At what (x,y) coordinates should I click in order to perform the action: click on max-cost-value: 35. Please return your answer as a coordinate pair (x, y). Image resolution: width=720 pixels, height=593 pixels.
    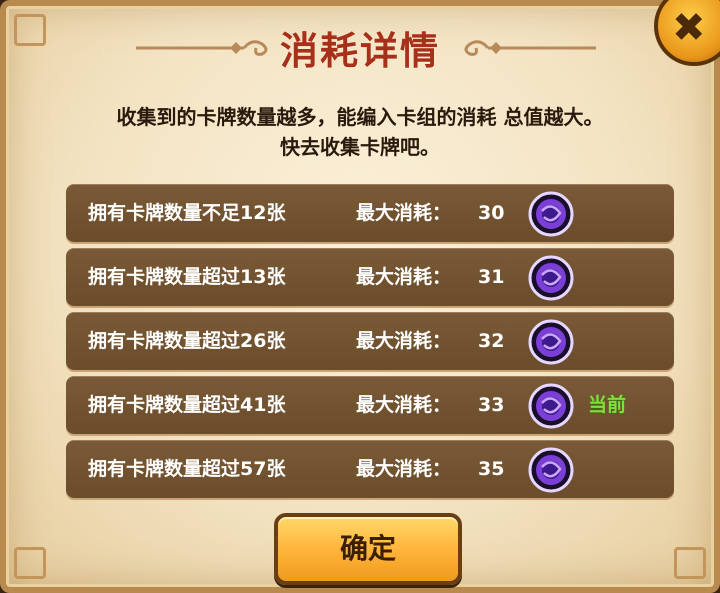
    Looking at the image, I should click on (491, 469).